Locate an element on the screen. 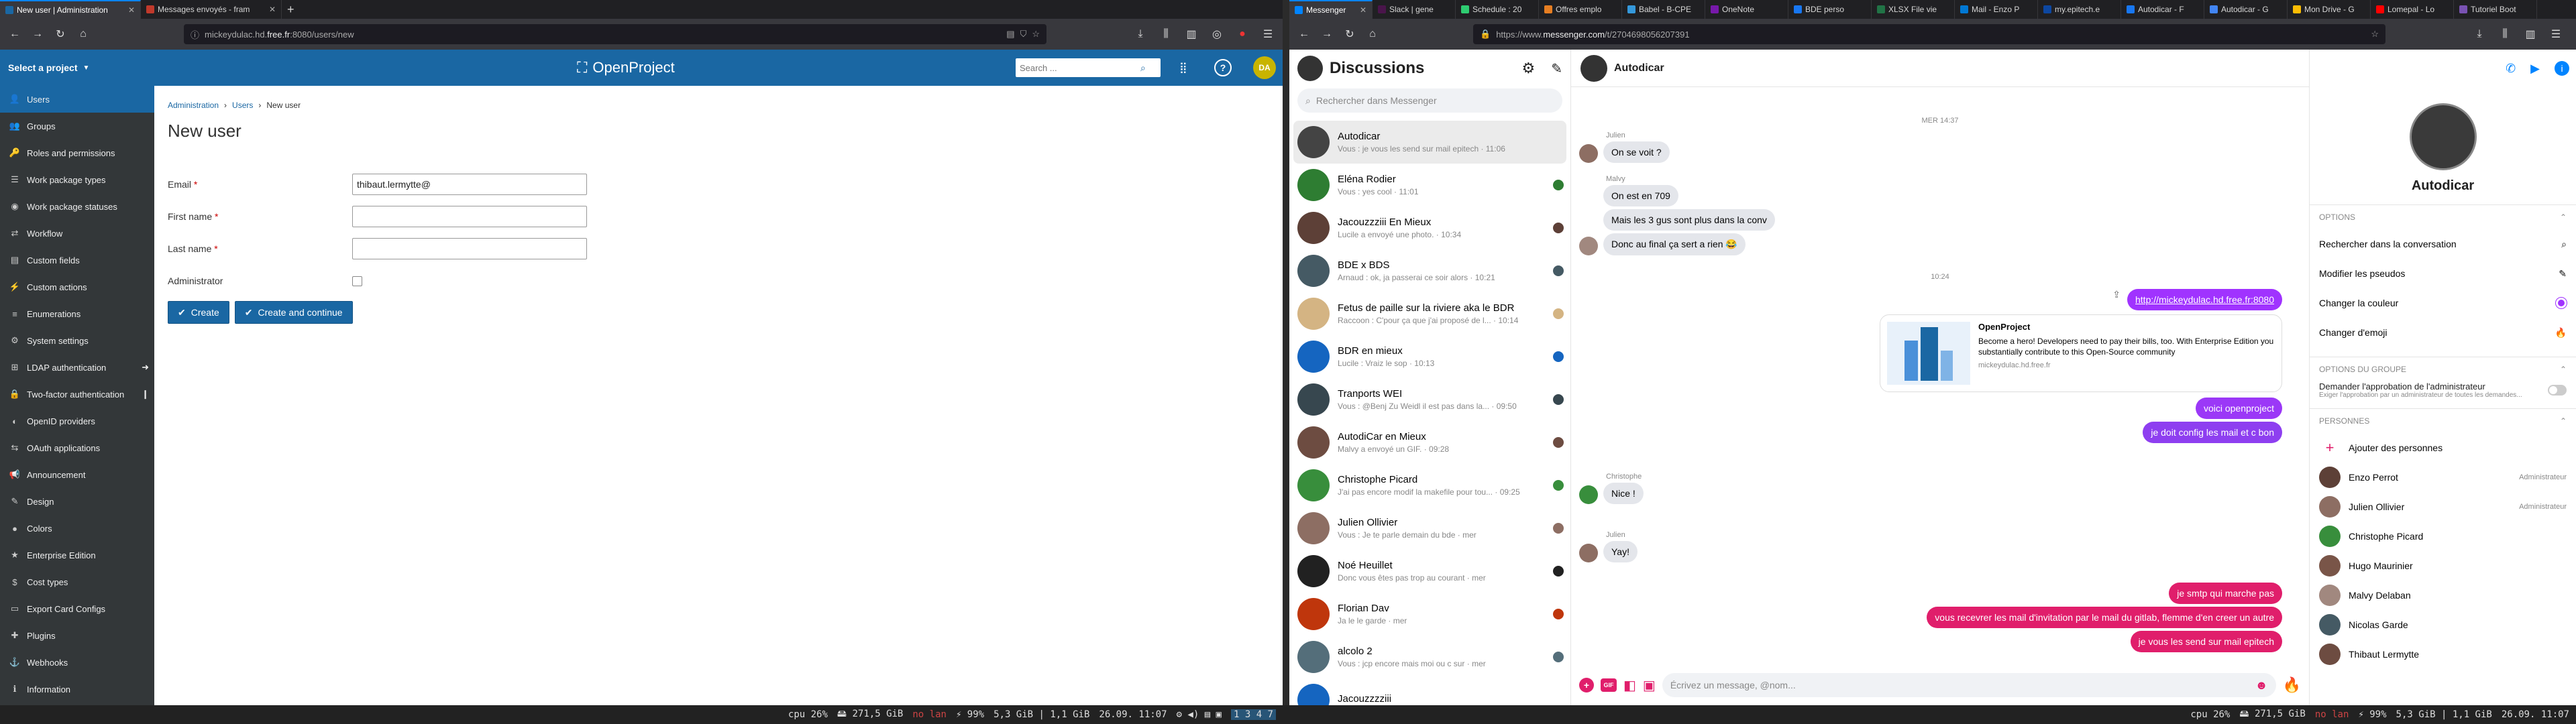 Image resolution: width=2576 pixels, height=724 pixels. tab-autodicar-f: Autodicar - F is located at coordinates (2162, 9).